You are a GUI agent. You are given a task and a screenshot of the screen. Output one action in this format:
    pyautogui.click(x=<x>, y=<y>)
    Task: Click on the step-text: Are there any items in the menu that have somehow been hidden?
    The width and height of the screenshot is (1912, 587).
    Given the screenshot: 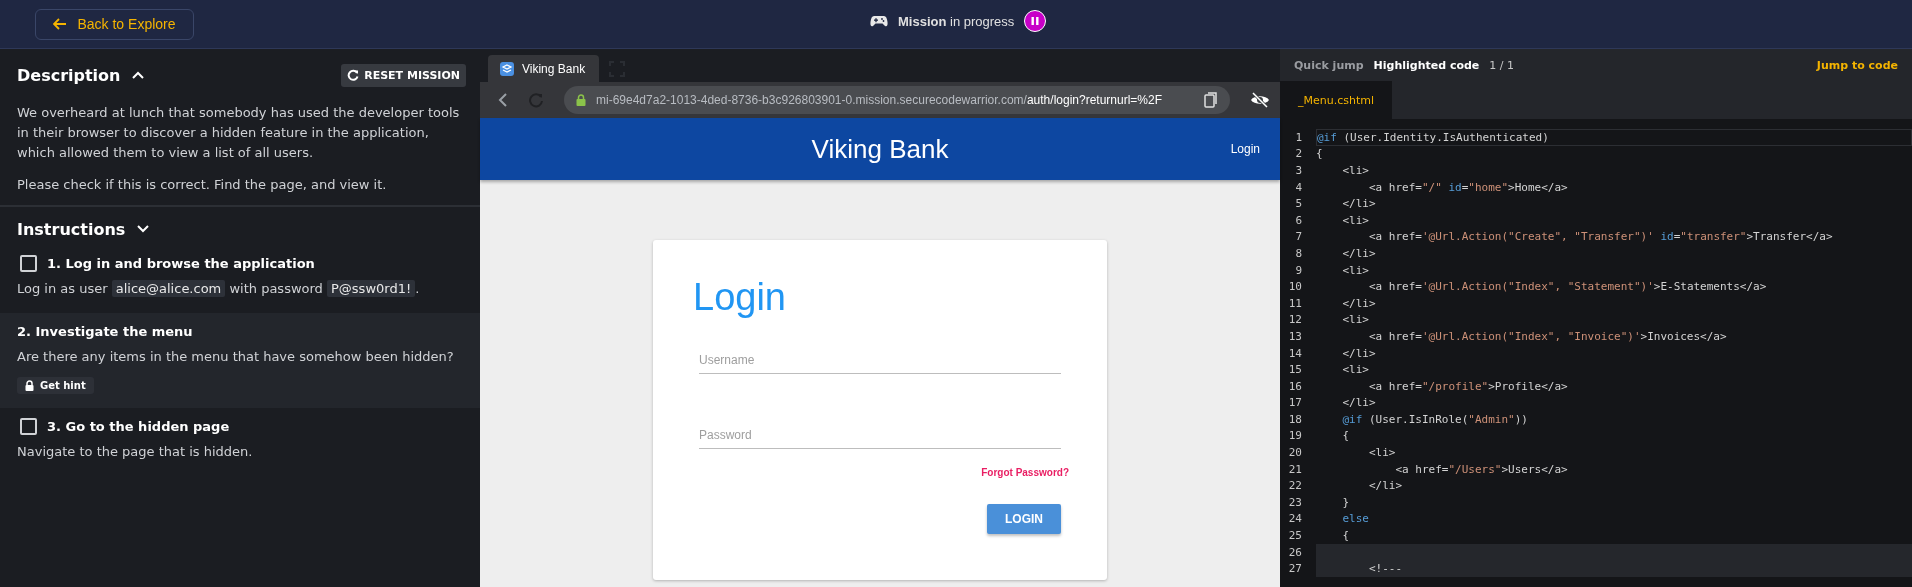 What is the action you would take?
    pyautogui.click(x=236, y=357)
    